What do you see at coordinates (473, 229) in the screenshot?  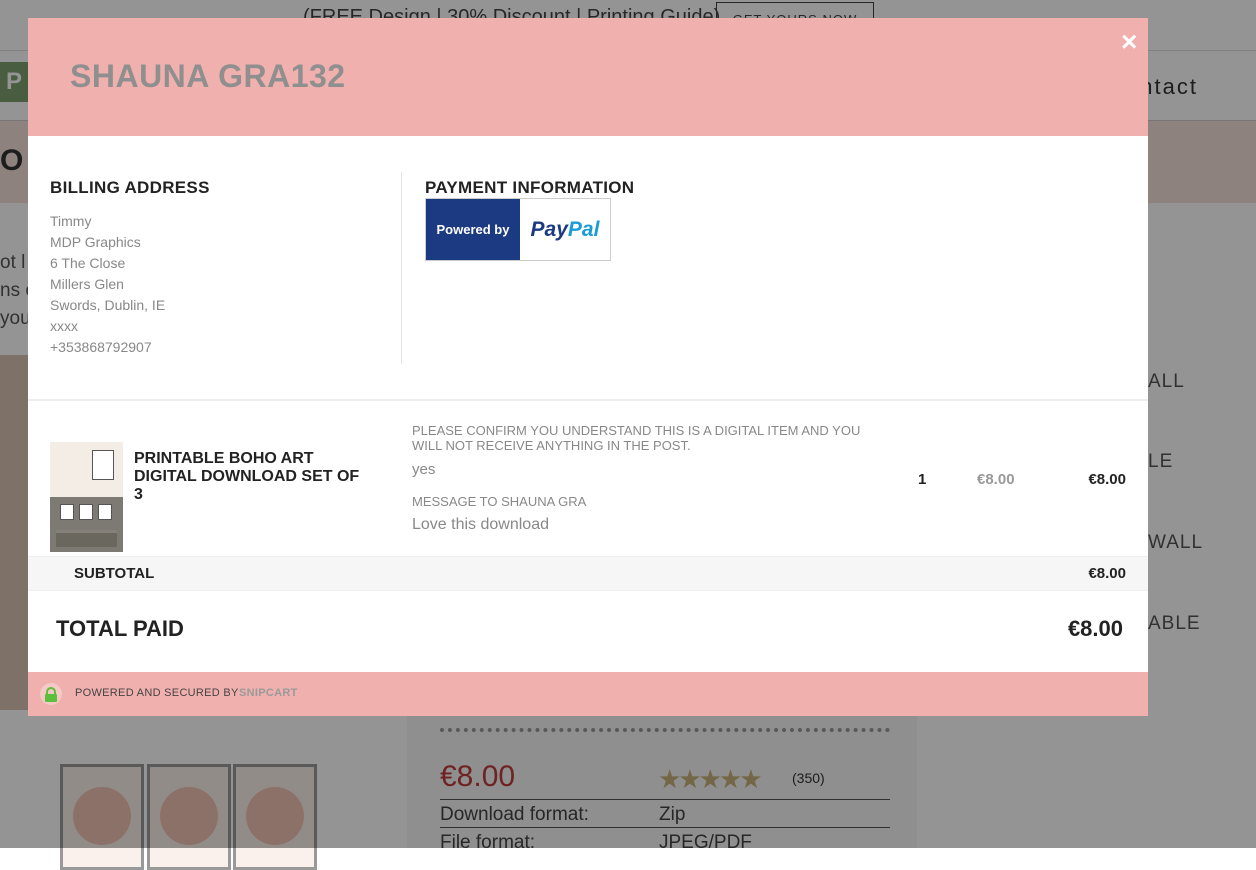 I see `paypal-powered-by: Powered by` at bounding box center [473, 229].